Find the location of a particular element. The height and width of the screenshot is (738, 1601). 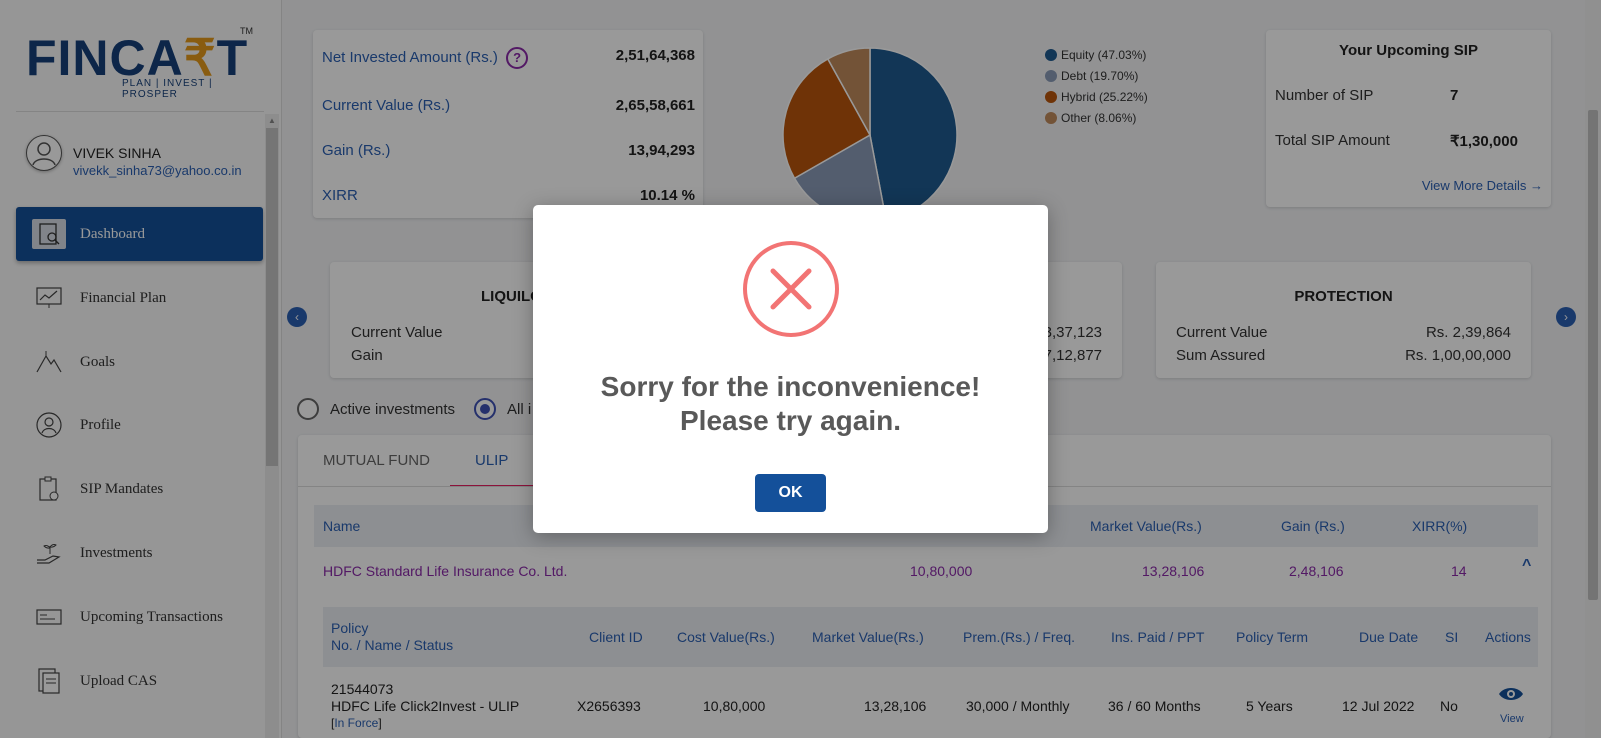

ok-button: OK is located at coordinates (790, 493).